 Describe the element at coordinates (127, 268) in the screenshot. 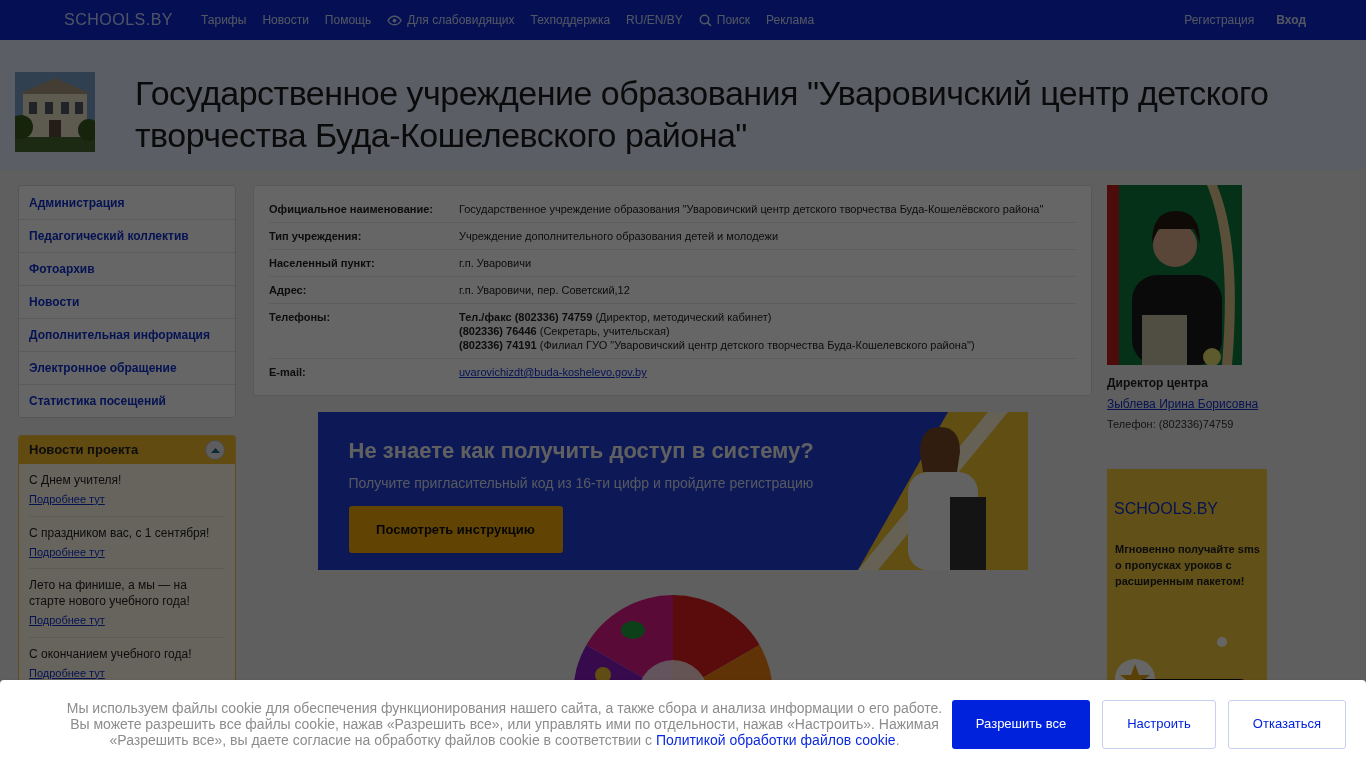

I see `sidebar-item: Фотоархив` at that location.